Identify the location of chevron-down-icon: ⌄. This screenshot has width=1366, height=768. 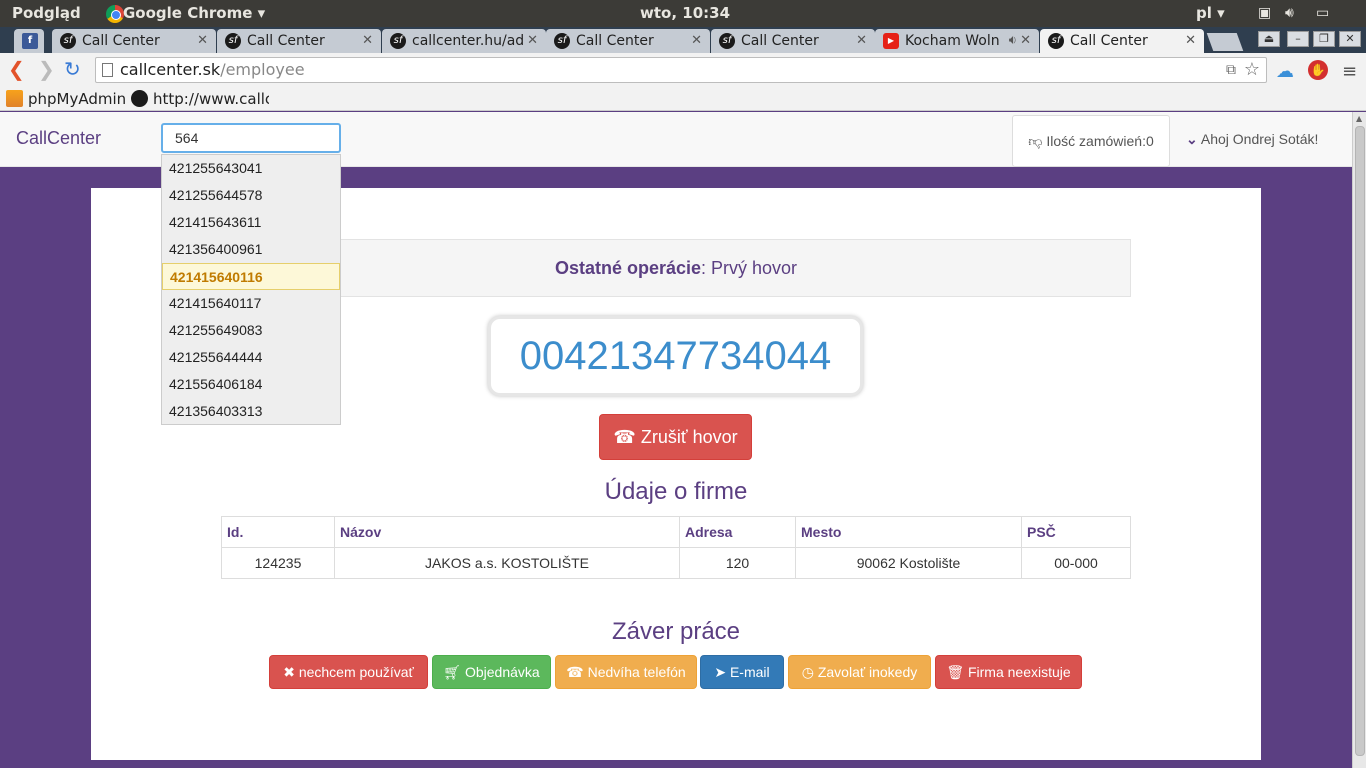
(1192, 139).